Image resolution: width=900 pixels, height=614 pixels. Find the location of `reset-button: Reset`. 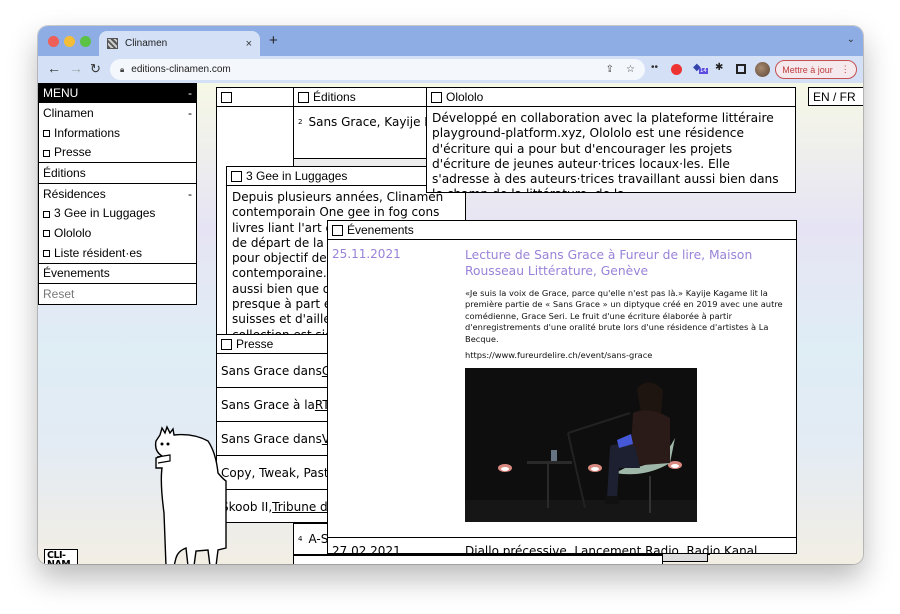

reset-button: Reset is located at coordinates (117, 294).